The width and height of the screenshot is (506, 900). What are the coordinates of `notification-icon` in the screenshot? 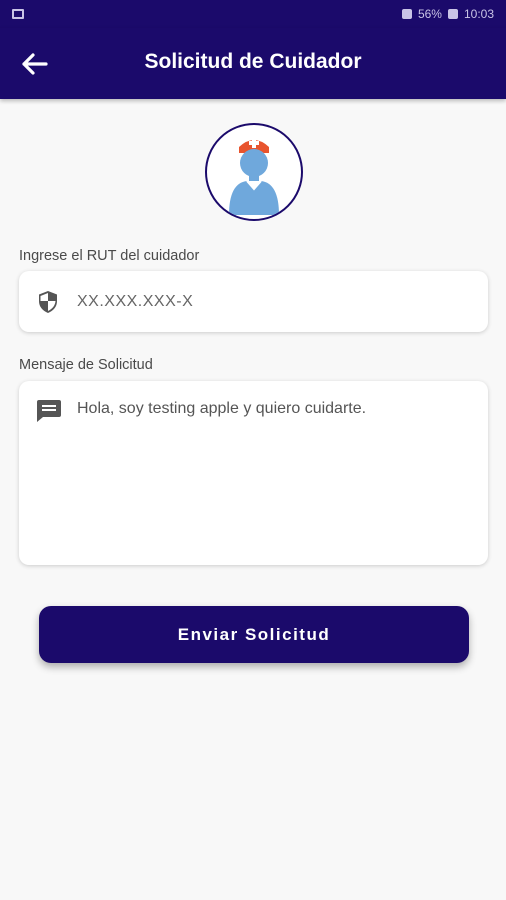 It's located at (18, 14).